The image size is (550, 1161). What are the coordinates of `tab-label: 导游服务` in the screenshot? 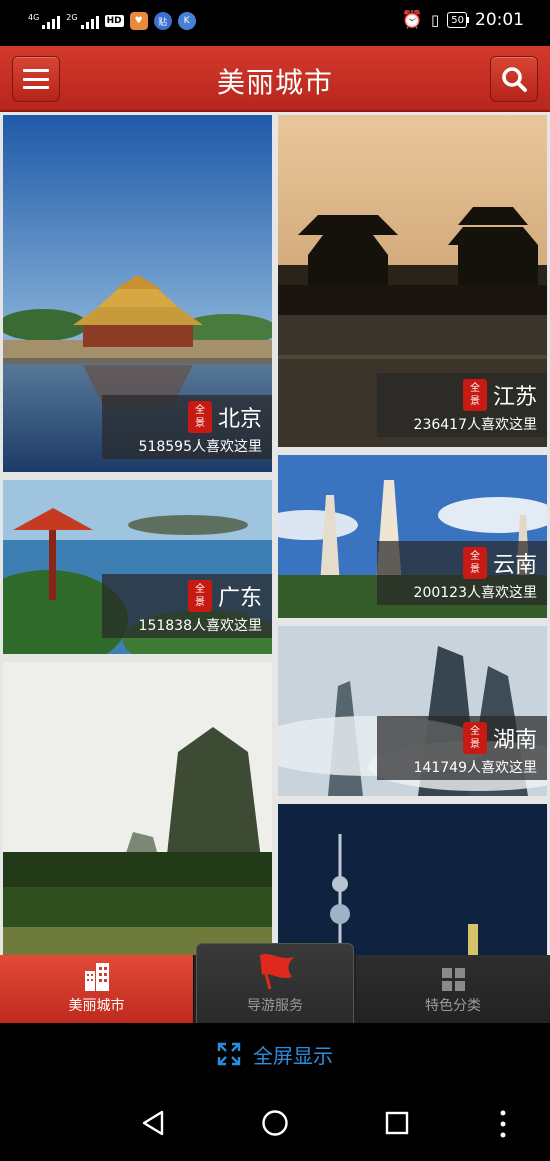 It's located at (275, 1006).